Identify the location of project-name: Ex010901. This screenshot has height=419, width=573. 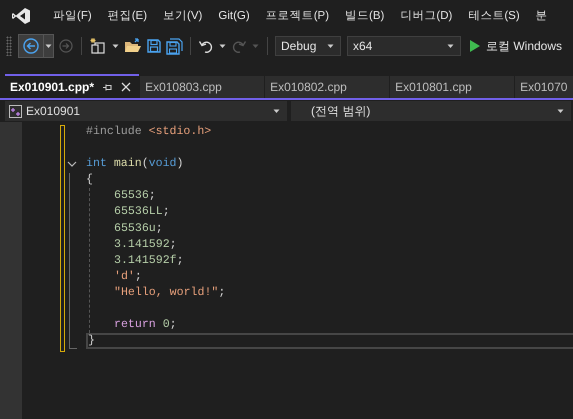
(53, 111).